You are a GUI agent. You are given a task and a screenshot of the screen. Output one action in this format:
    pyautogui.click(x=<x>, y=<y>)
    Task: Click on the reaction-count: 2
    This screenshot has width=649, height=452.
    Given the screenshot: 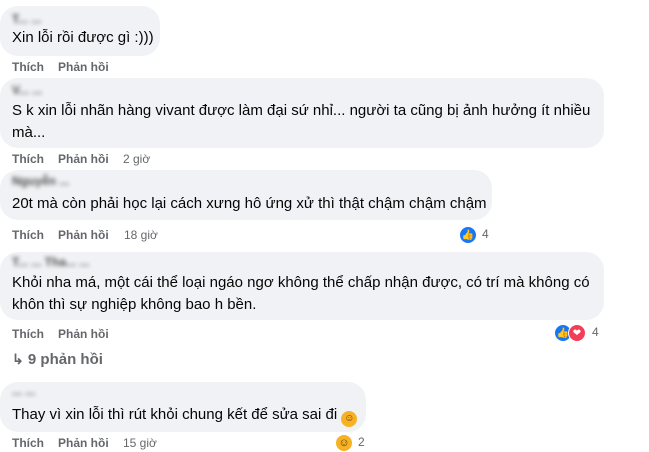 What is the action you would take?
    pyautogui.click(x=361, y=442)
    